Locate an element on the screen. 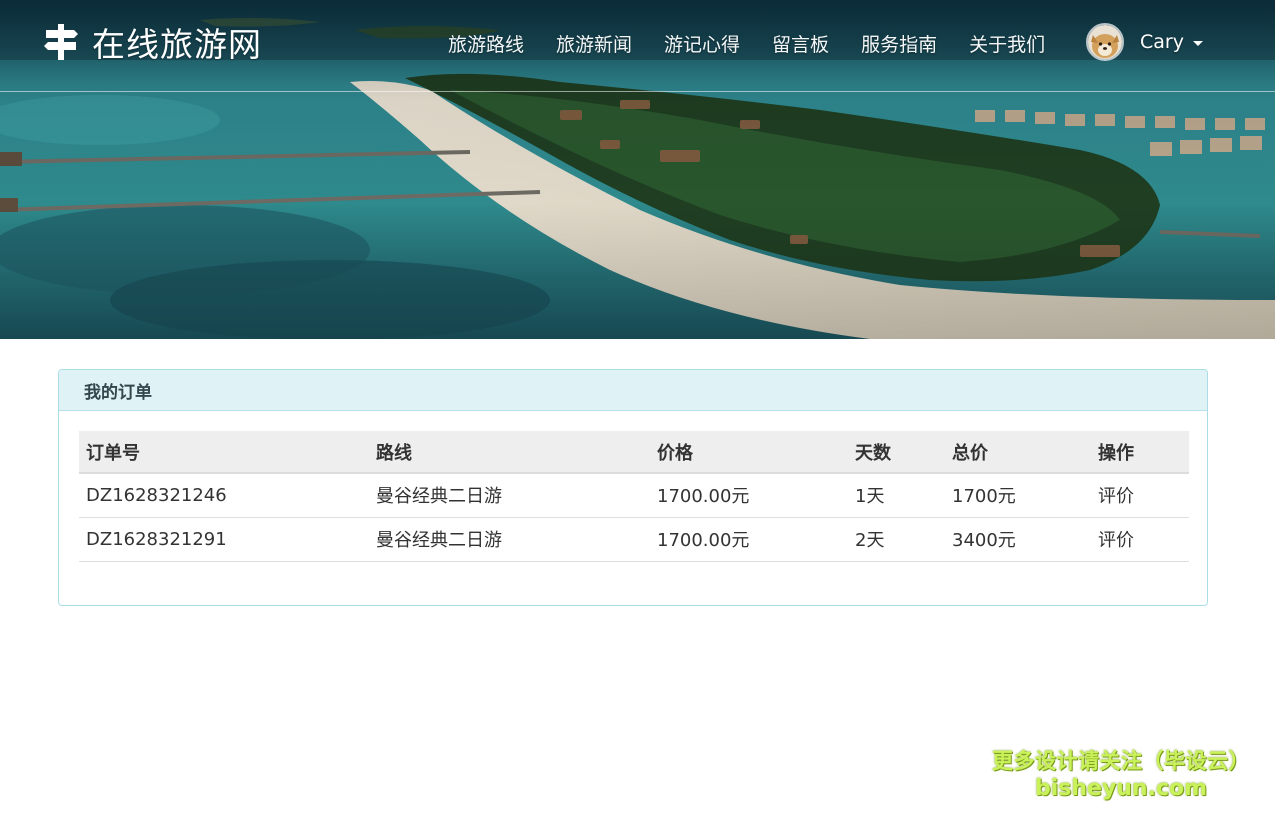 The height and width of the screenshot is (822, 1275). nav-item-about-us: 关于我们 is located at coordinates (1007, 43).